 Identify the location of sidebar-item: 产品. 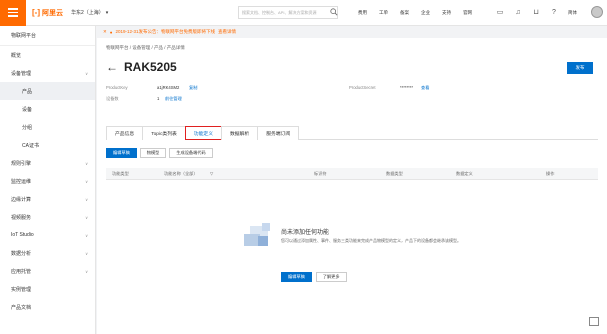
(47, 91).